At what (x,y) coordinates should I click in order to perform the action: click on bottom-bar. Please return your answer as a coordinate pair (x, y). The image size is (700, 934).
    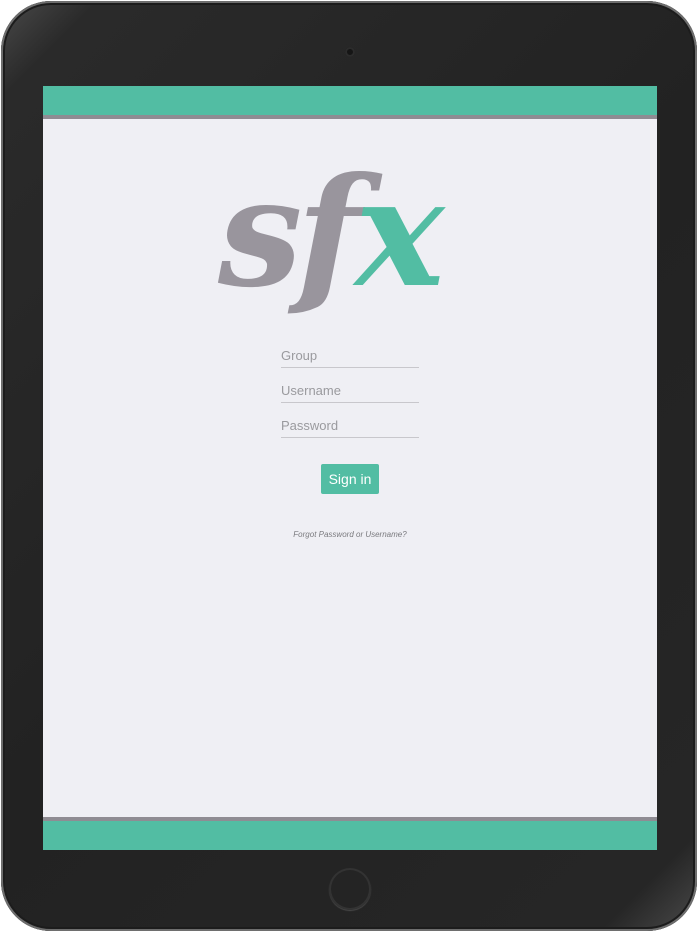
    Looking at the image, I should click on (350, 833).